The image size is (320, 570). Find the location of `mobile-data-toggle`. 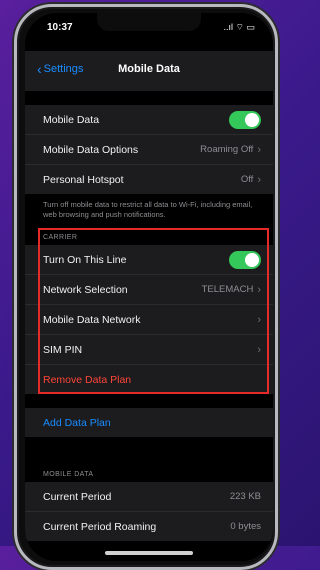

mobile-data-toggle is located at coordinates (245, 119).